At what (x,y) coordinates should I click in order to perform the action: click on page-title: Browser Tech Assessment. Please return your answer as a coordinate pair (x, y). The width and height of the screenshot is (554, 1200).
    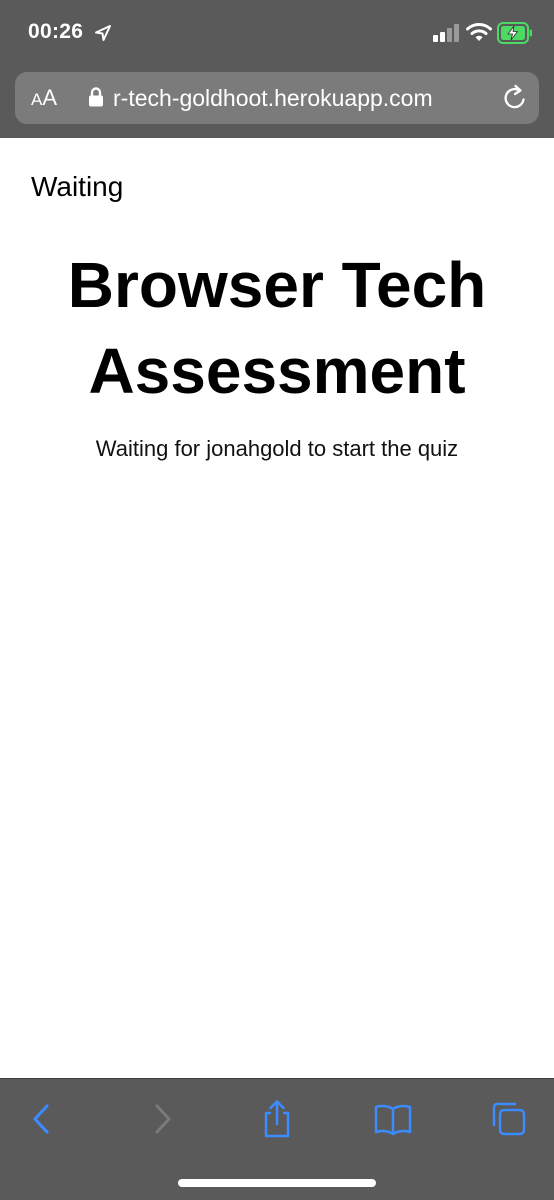
    Looking at the image, I should click on (277, 328).